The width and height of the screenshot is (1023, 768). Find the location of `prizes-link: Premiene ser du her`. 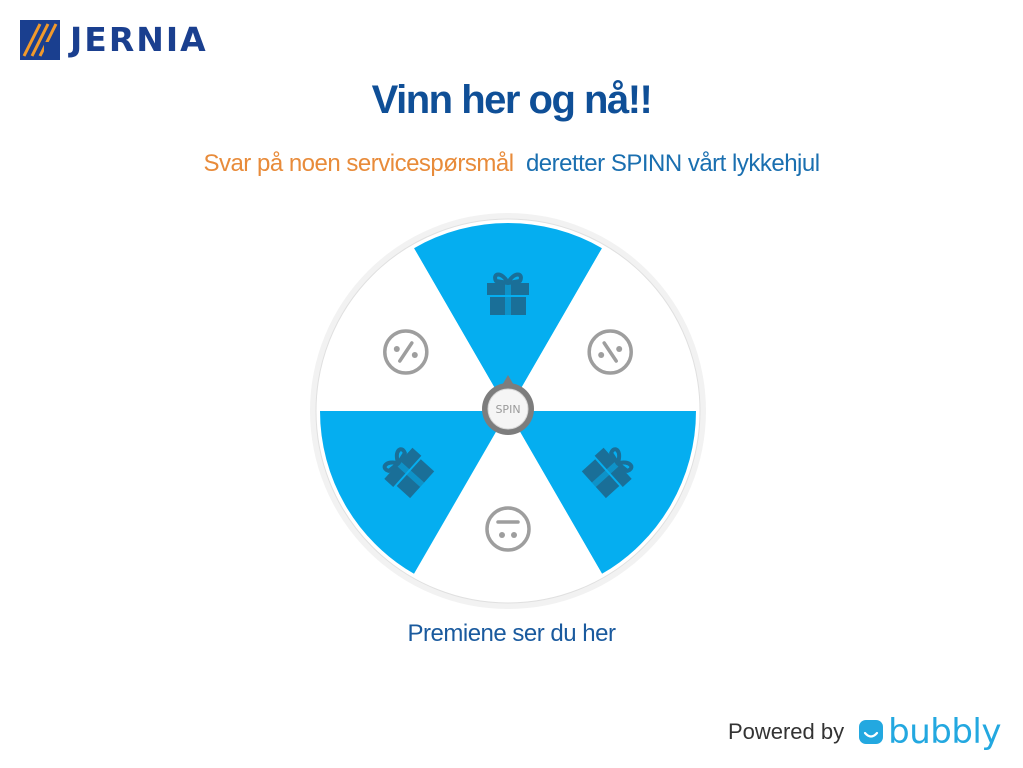

prizes-link: Premiene ser du her is located at coordinates (511, 634).